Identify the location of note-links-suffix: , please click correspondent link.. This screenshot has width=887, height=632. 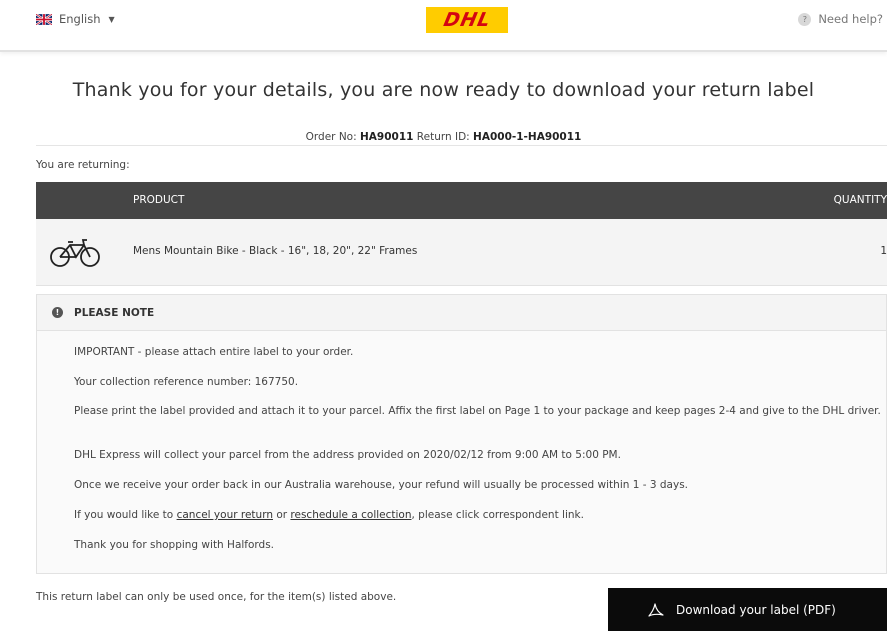
(497, 515).